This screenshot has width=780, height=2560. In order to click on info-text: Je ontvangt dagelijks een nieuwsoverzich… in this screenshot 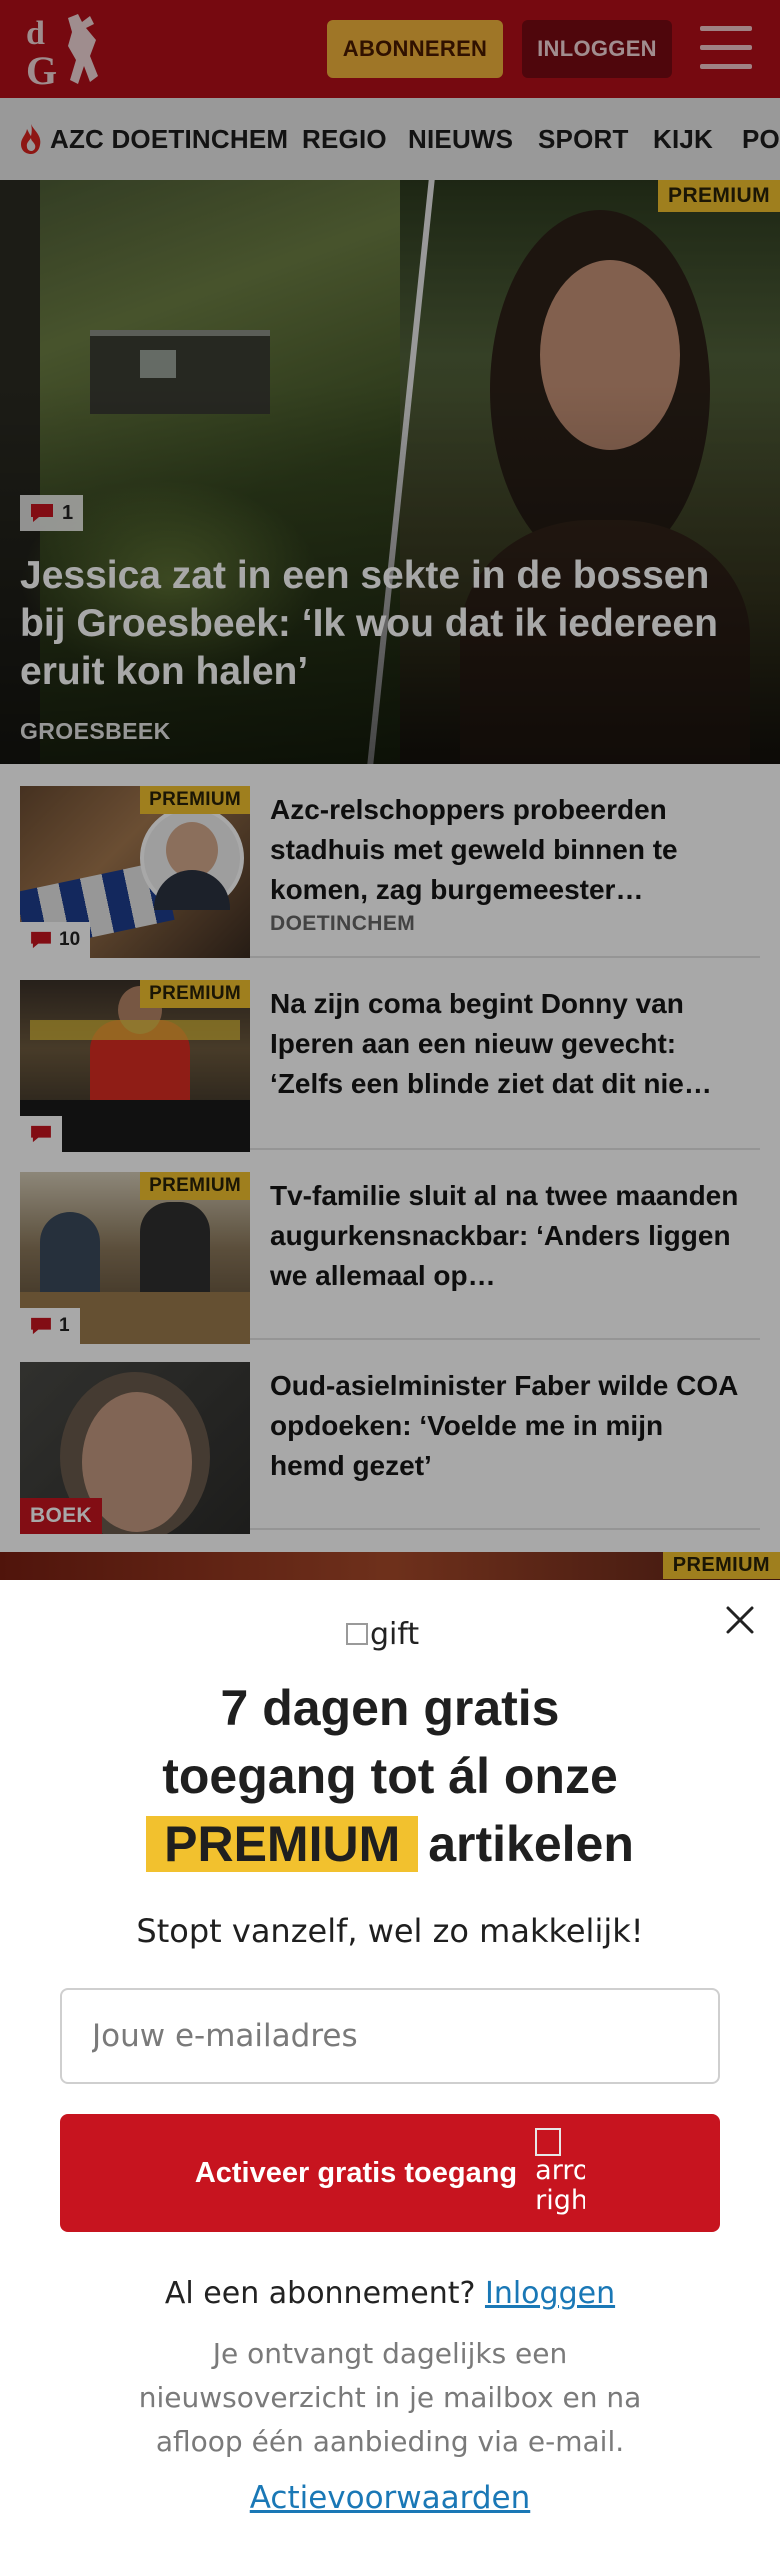, I will do `click(390, 2397)`.